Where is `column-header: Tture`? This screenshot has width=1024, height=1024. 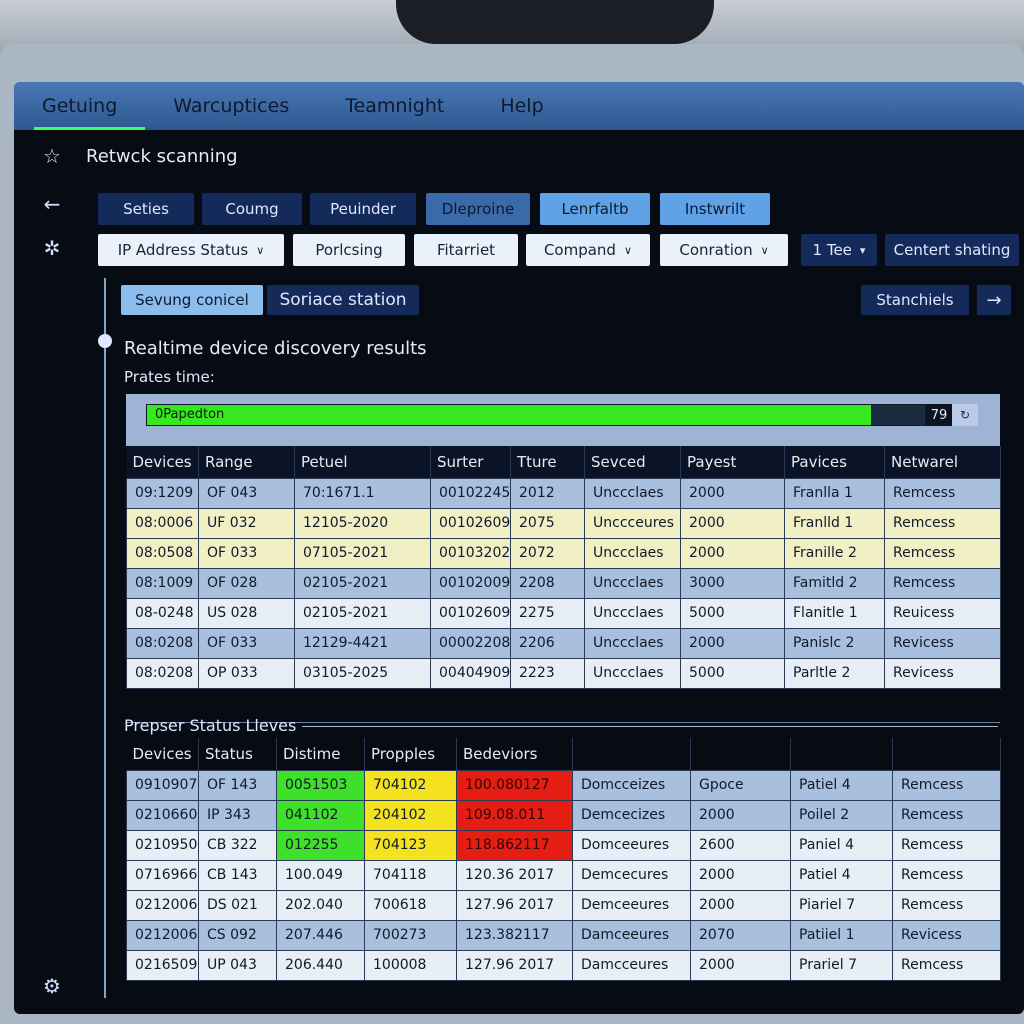
column-header: Tture is located at coordinates (547, 462).